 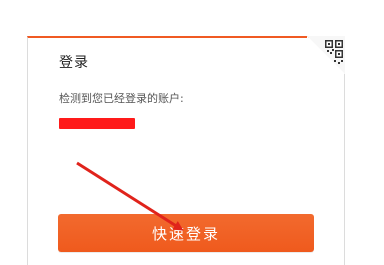 I want to click on redacted-account-name, so click(x=97, y=123).